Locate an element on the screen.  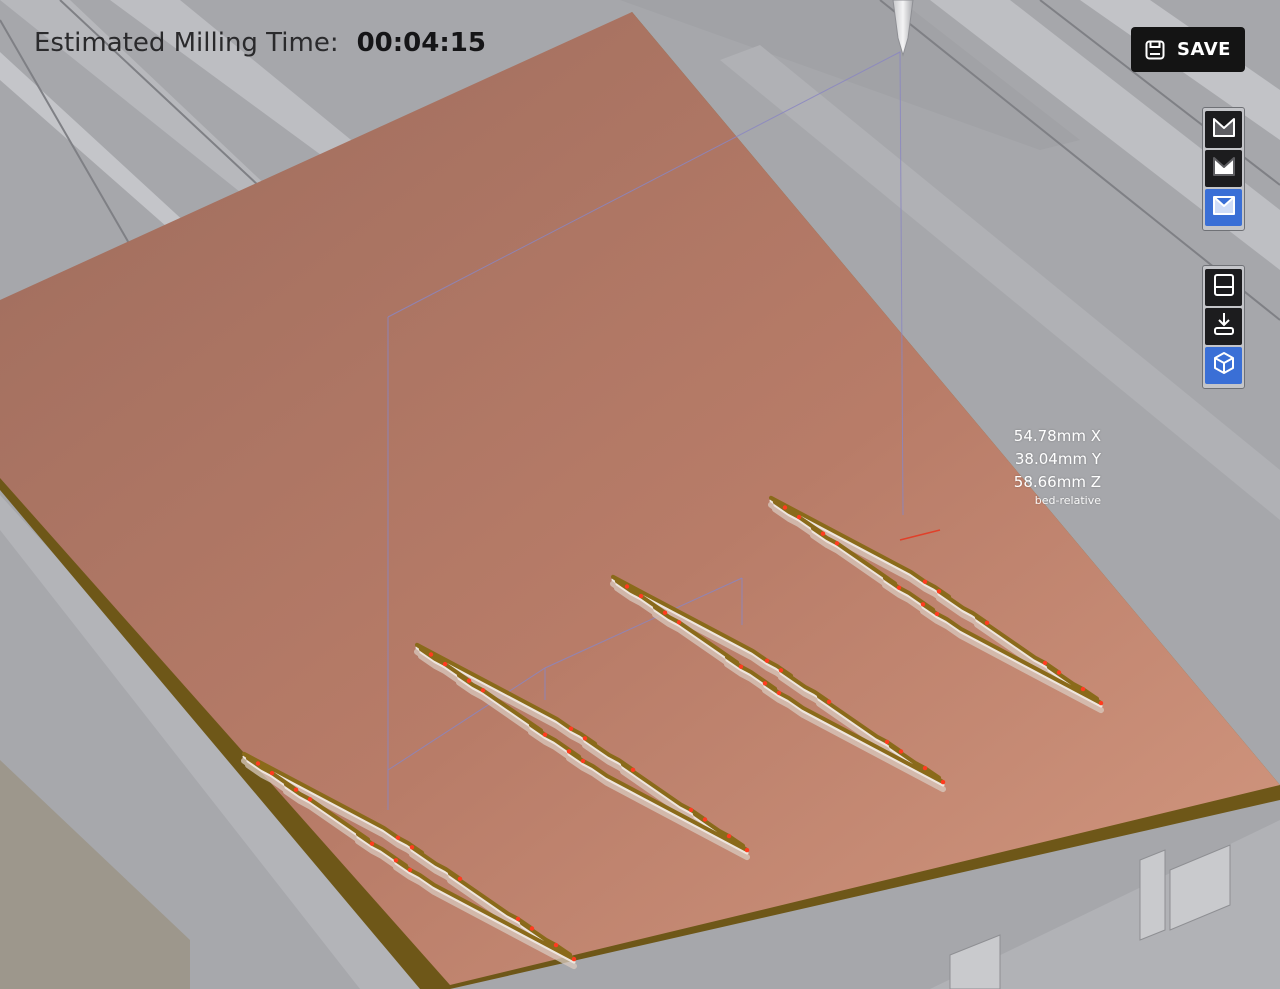
material-cut-outline-icon is located at coordinates (1224, 207).